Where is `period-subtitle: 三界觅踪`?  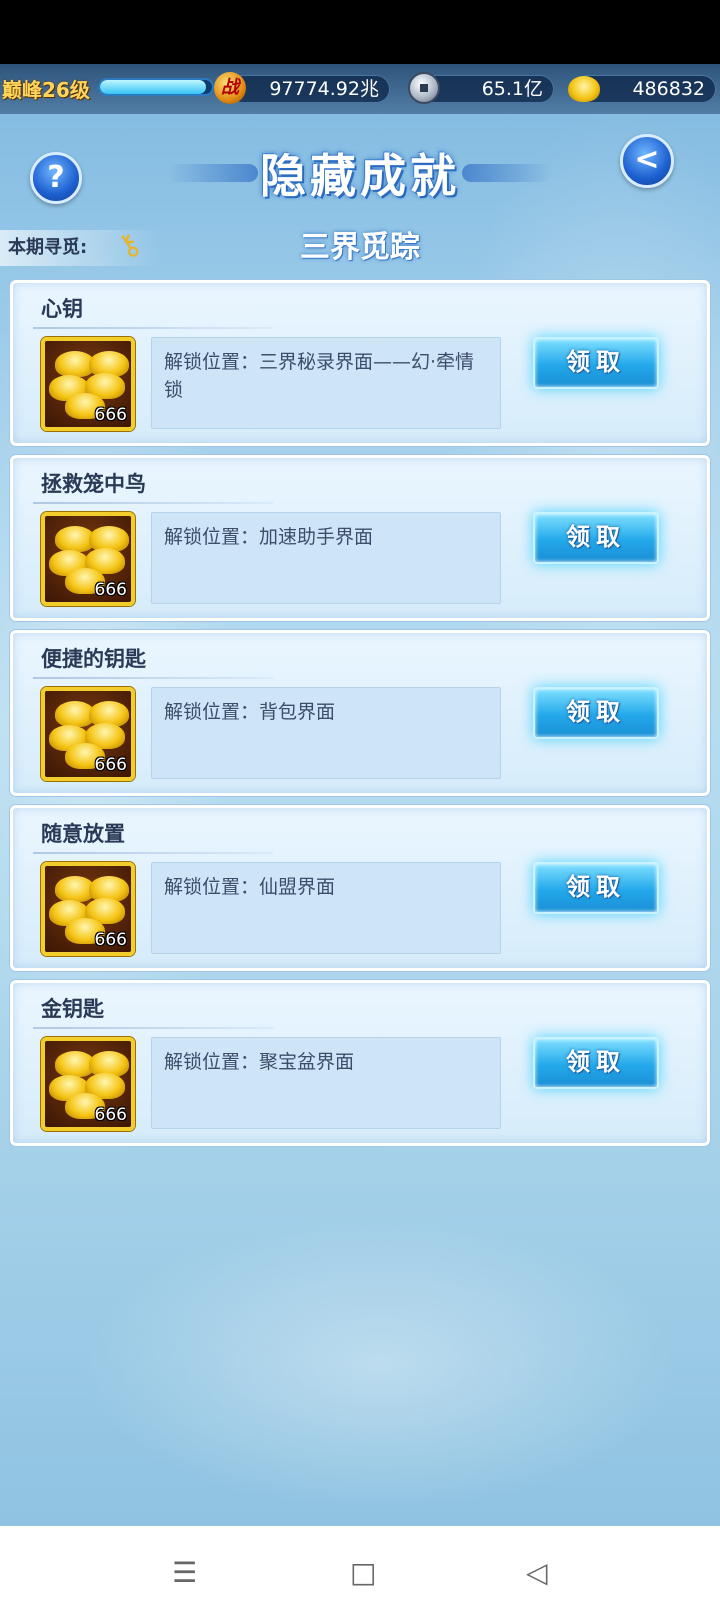
period-subtitle: 三界觅踪 is located at coordinates (360, 247).